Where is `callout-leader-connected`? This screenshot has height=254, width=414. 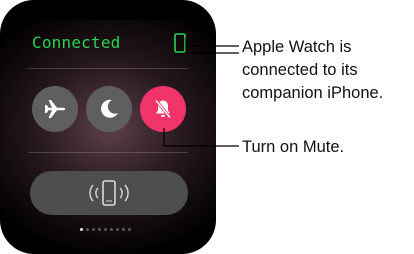
callout-leader-connected is located at coordinates (212, 46).